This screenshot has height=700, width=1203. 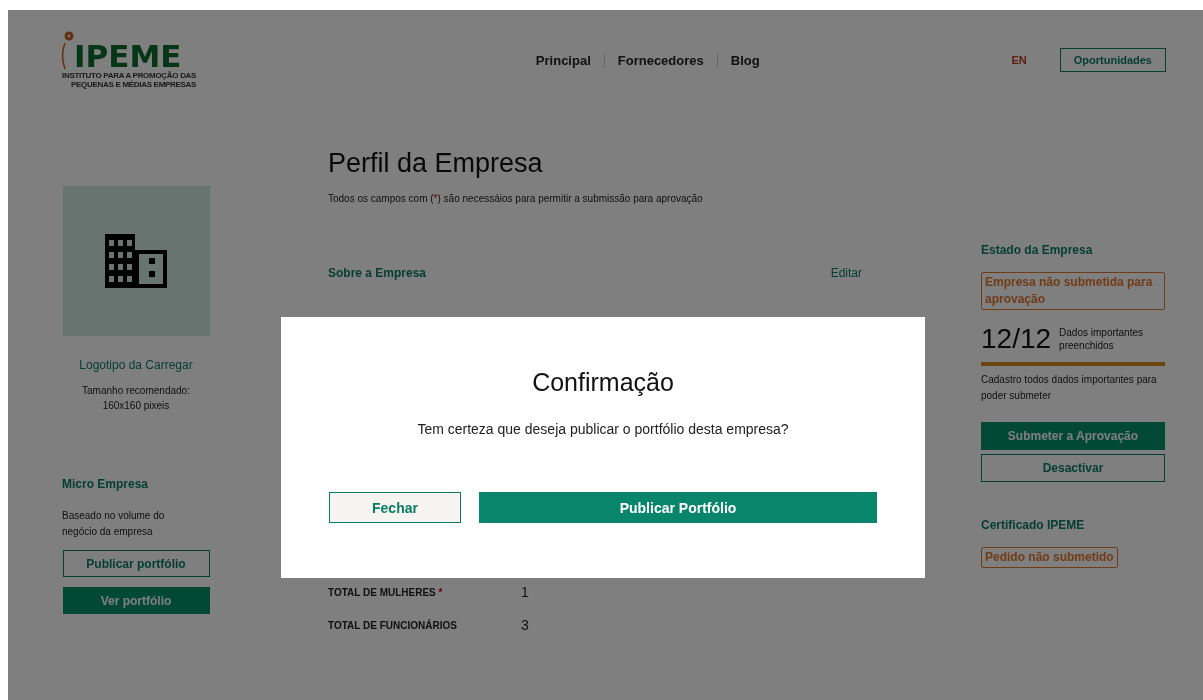 What do you see at coordinates (1037, 250) in the screenshot?
I see `status-title: Estado da Empresa` at bounding box center [1037, 250].